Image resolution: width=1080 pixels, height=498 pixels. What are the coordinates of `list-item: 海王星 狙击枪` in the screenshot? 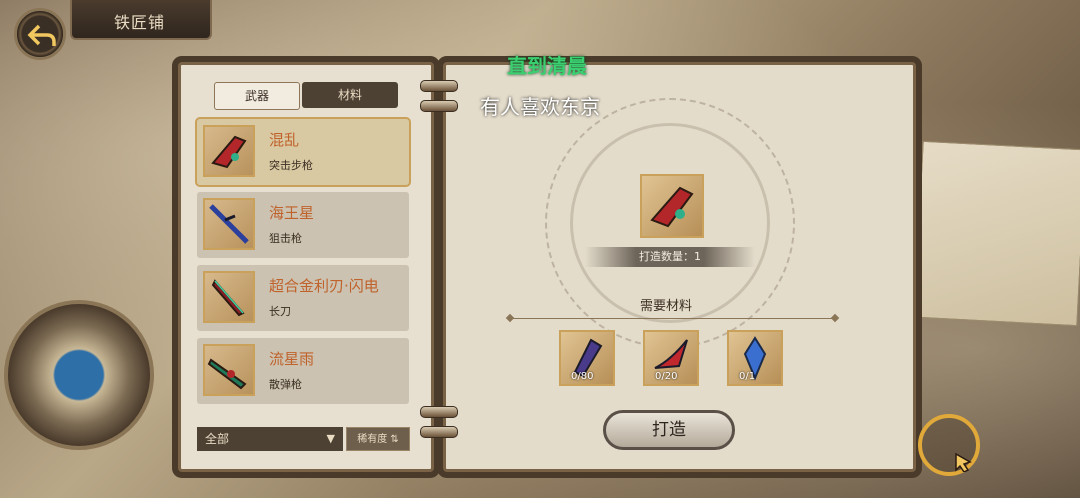 It's located at (303, 225).